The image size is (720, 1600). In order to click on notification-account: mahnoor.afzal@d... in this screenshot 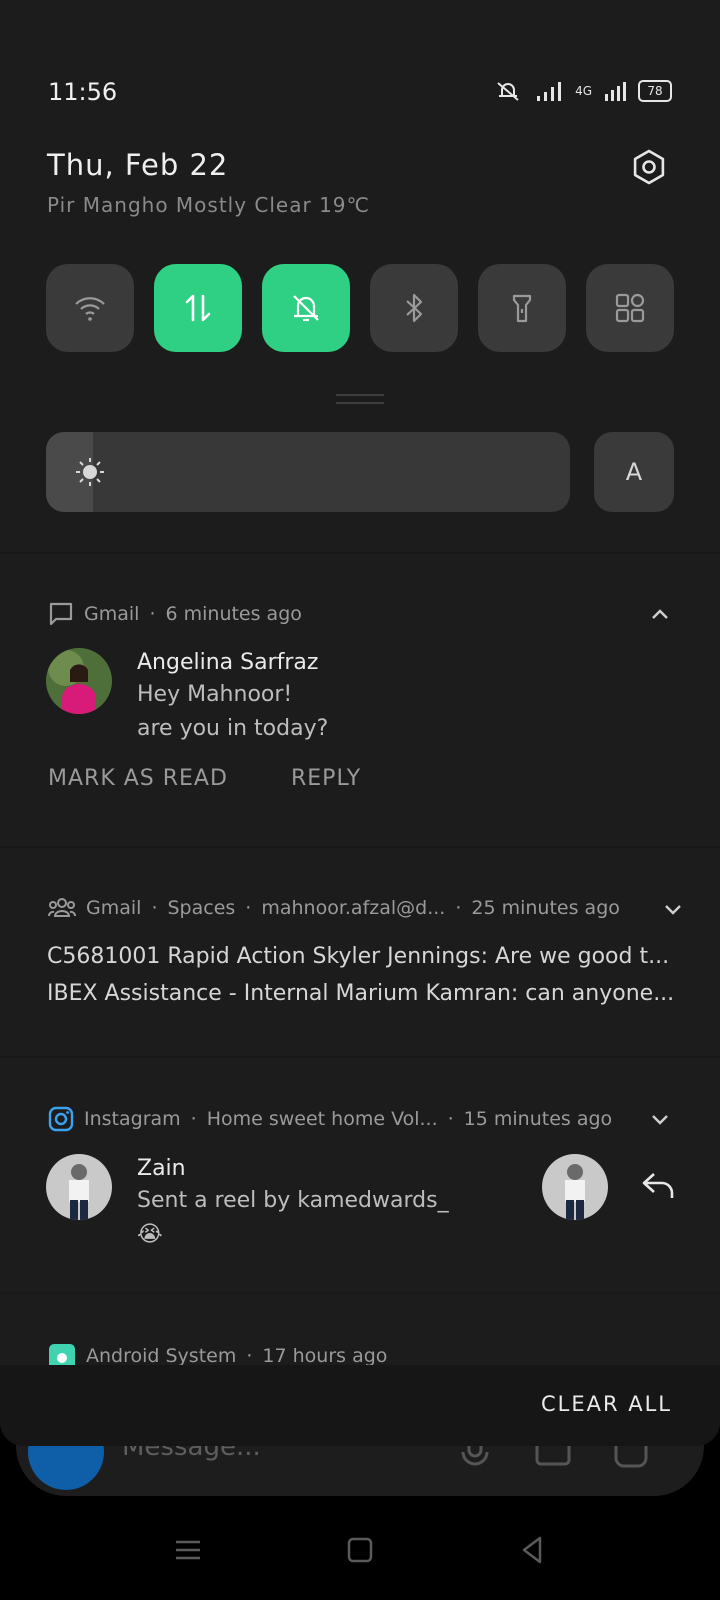, I will do `click(353, 908)`.